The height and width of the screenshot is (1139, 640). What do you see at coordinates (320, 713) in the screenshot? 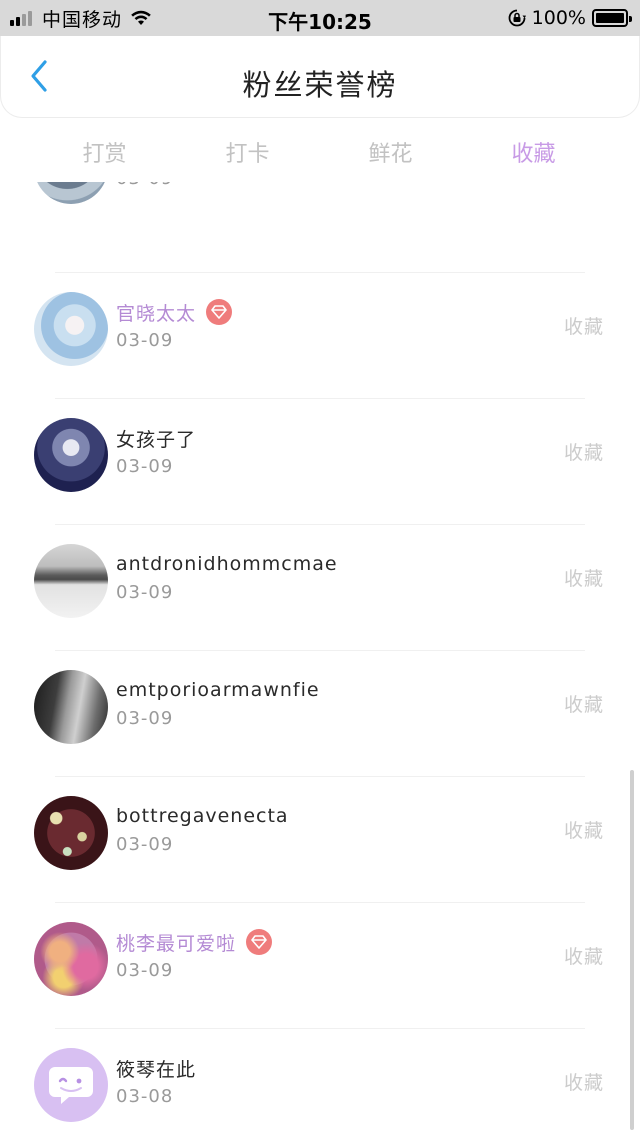
I see `list-item: emtporioarmawnfie 03-09 收藏` at bounding box center [320, 713].